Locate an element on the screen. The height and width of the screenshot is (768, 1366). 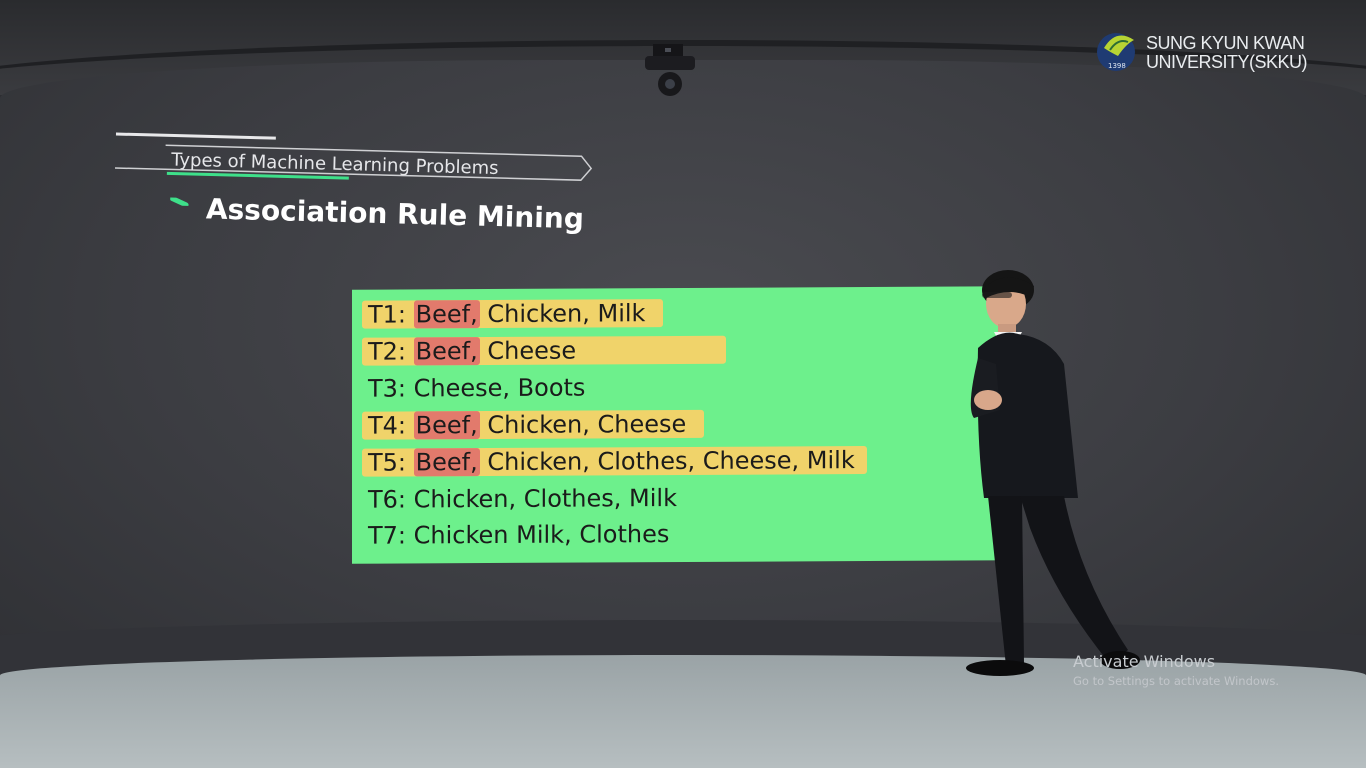
transaction-row: T1: Beef, Chicken, Milk is located at coordinates (513, 314).